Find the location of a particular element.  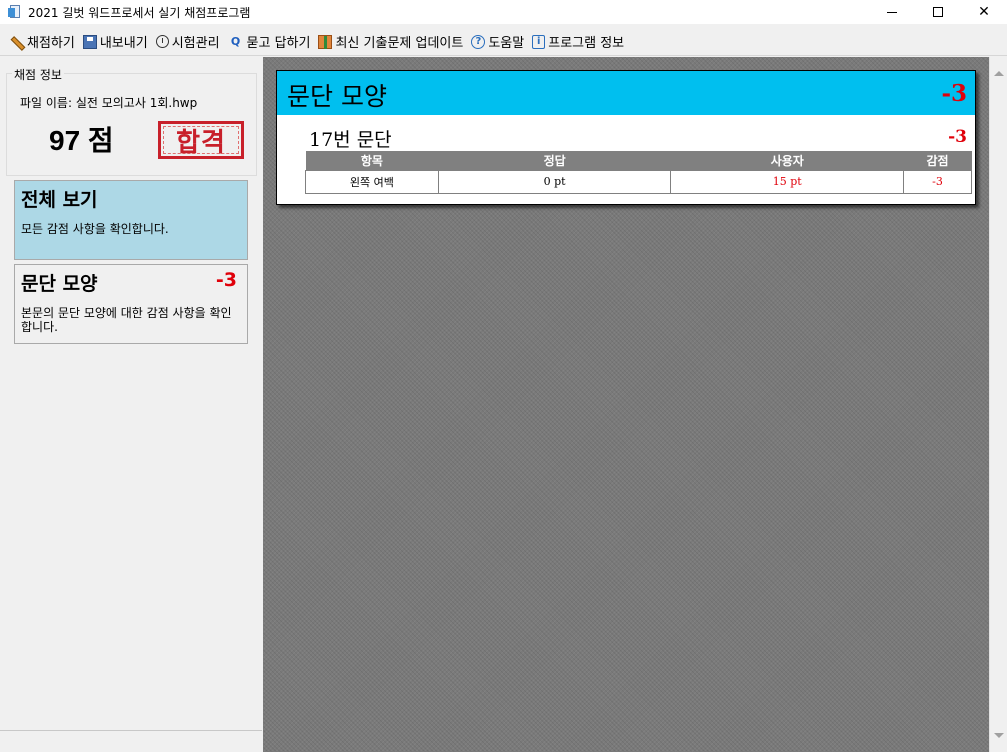

table-row: 왼쪽 여백 0 pt 15 pt -3 is located at coordinates (638, 181).